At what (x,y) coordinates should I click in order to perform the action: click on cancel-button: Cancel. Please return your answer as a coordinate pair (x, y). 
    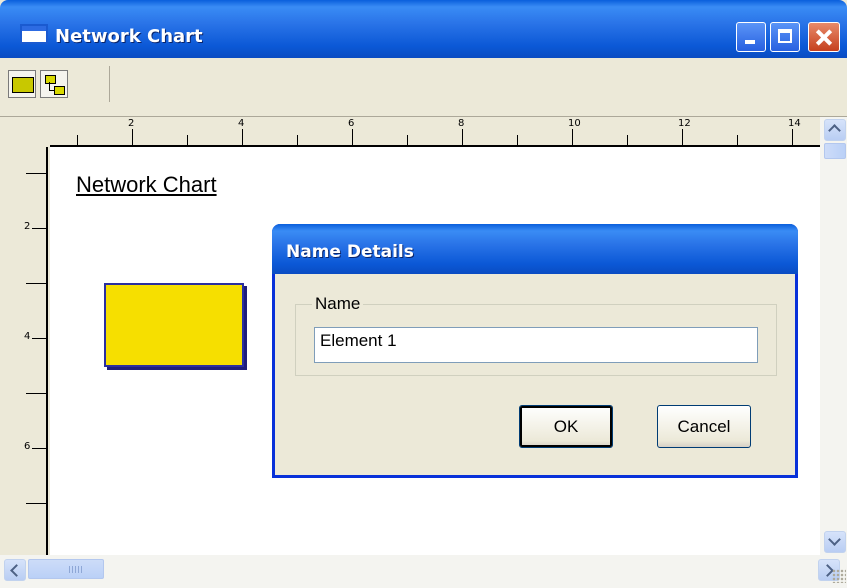
    Looking at the image, I should click on (704, 426).